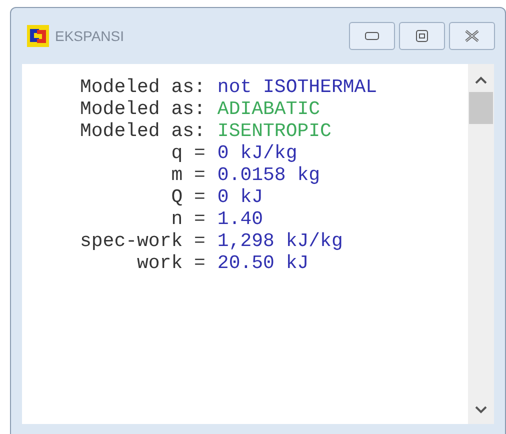  I want to click on output-value: 0 kJ, so click(240, 197).